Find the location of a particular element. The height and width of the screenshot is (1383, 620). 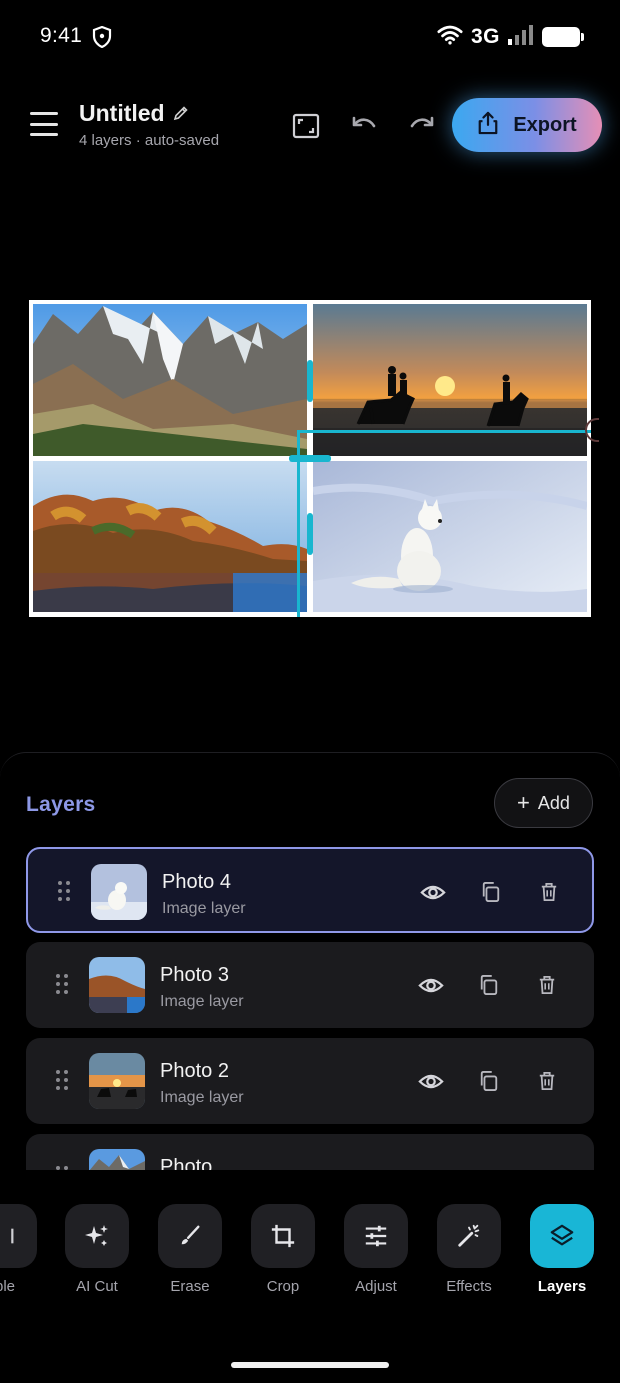

tool-layers: Layers is located at coordinates (562, 1249).